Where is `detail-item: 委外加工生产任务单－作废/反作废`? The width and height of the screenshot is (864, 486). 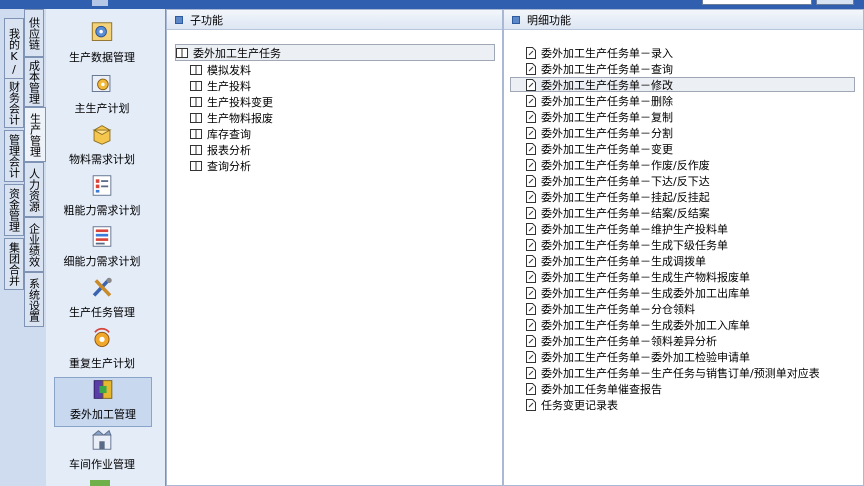
detail-item: 委外加工生产任务单－作废/反作废 is located at coordinates (618, 164).